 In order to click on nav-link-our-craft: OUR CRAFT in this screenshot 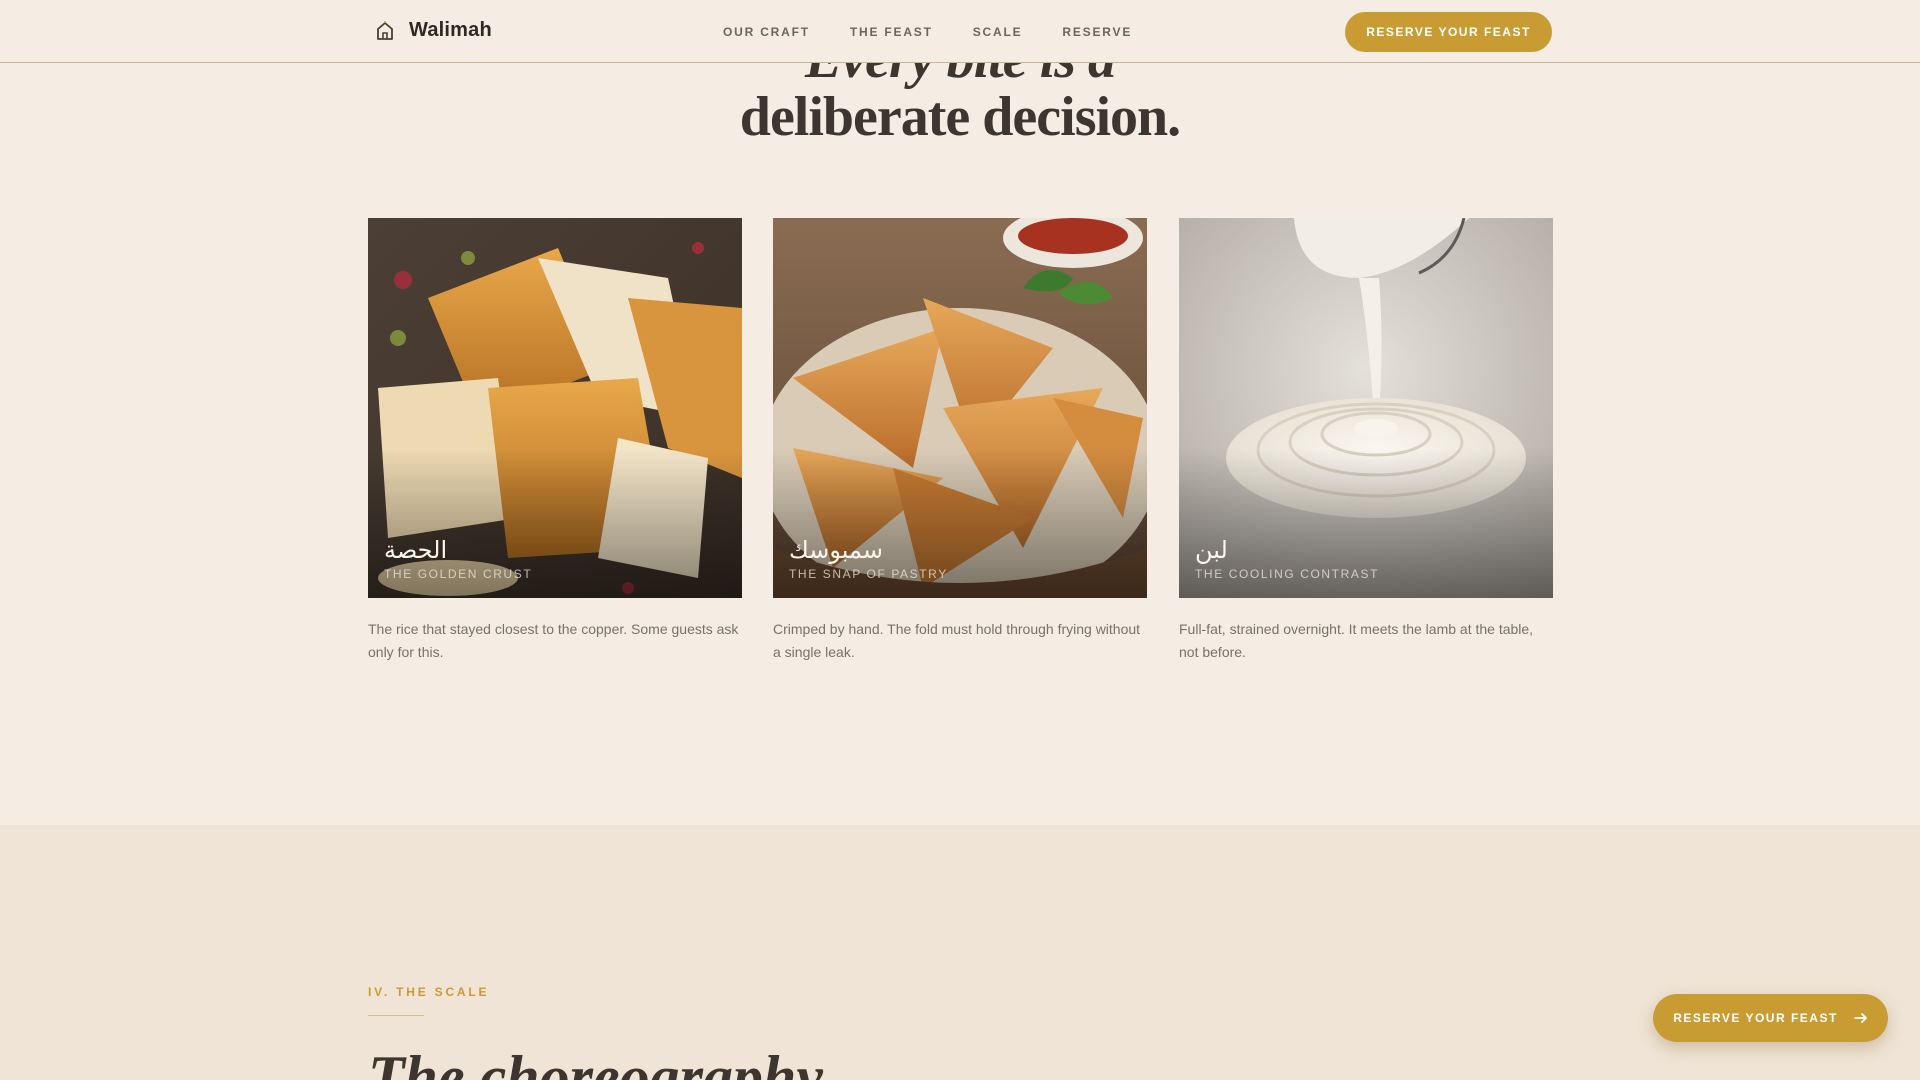, I will do `click(766, 32)`.